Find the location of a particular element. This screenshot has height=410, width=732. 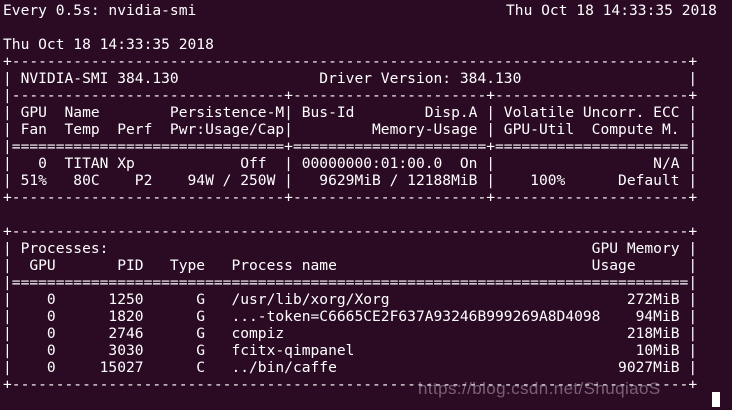

smi-timestamp: Thu Oct 18 14:33:35 2018 is located at coordinates (108, 44).